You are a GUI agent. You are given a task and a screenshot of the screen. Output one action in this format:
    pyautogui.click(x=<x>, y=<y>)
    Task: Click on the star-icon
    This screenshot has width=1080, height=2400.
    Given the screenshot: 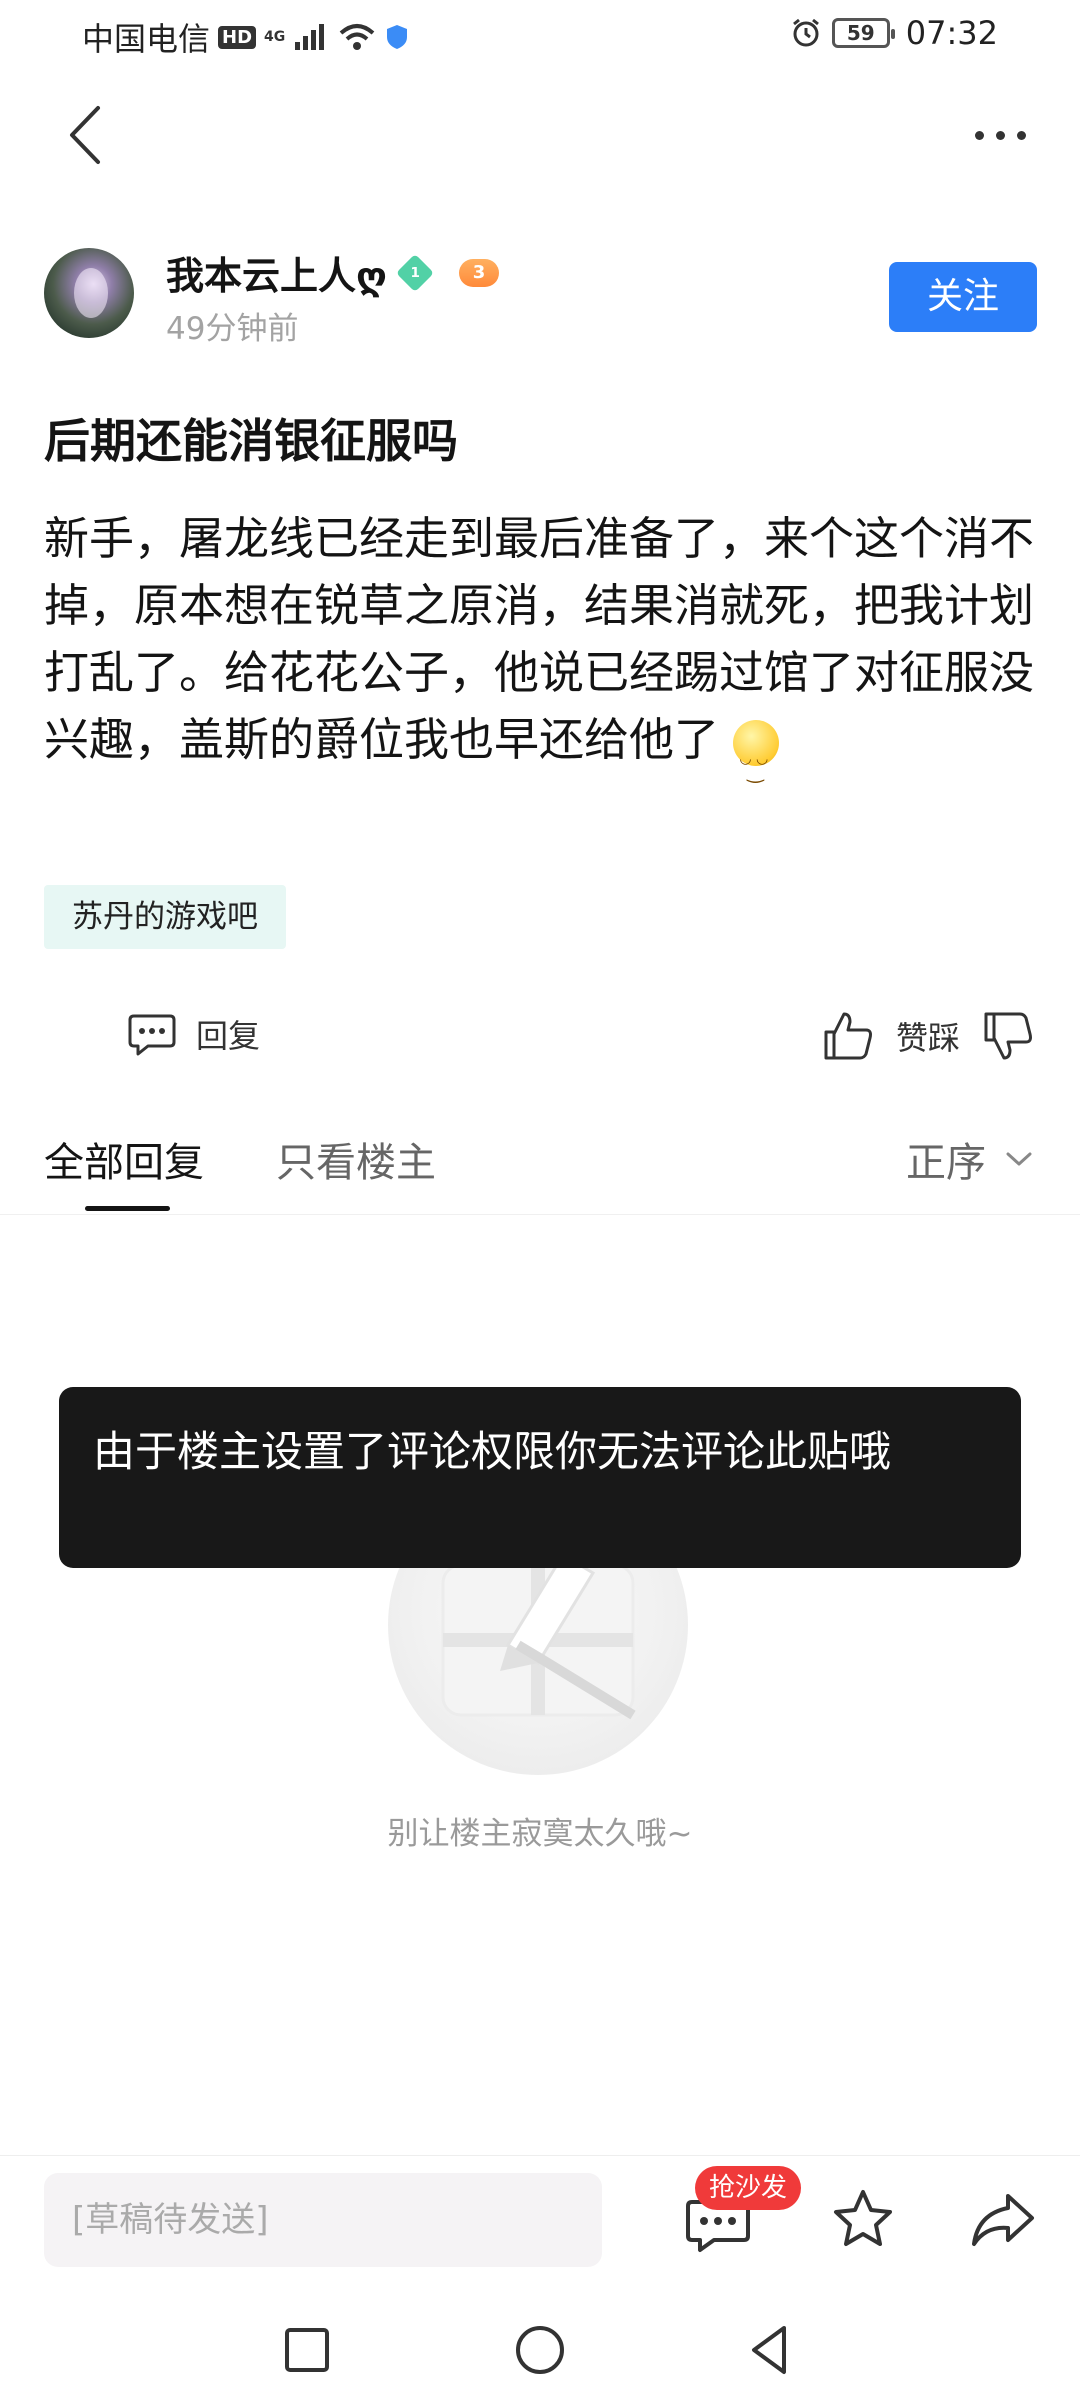 What is the action you would take?
    pyautogui.click(x=863, y=2218)
    